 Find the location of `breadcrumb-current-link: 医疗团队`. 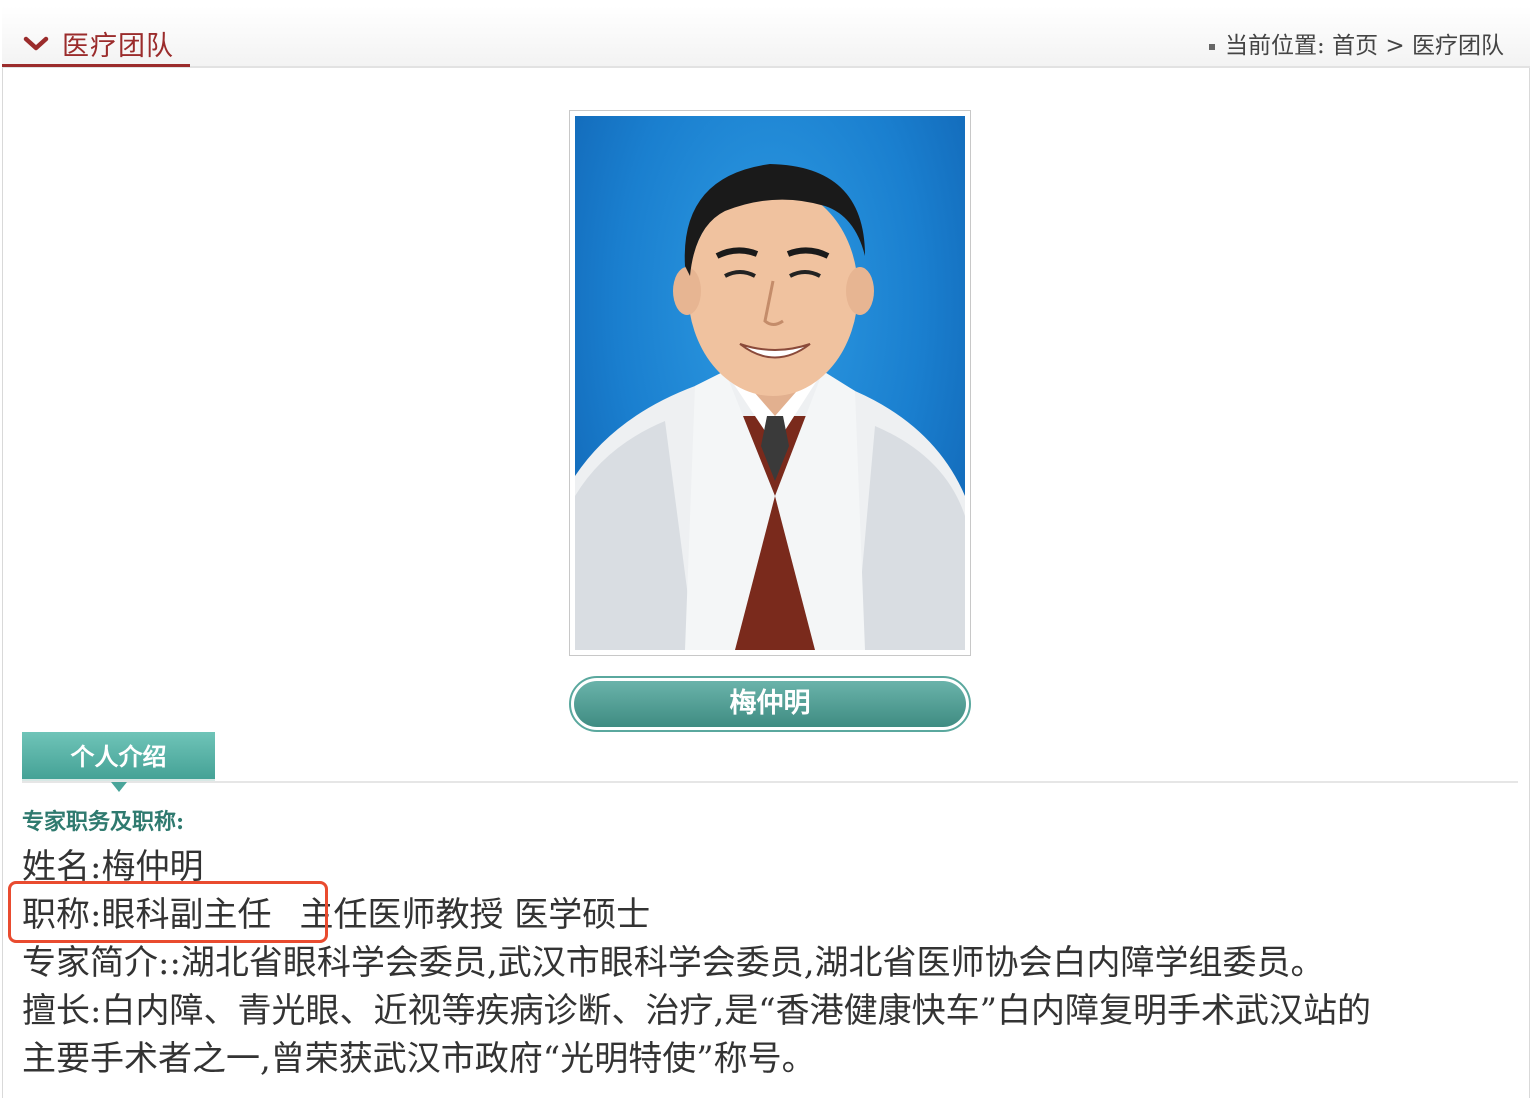

breadcrumb-current-link: 医疗团队 is located at coordinates (1458, 46).